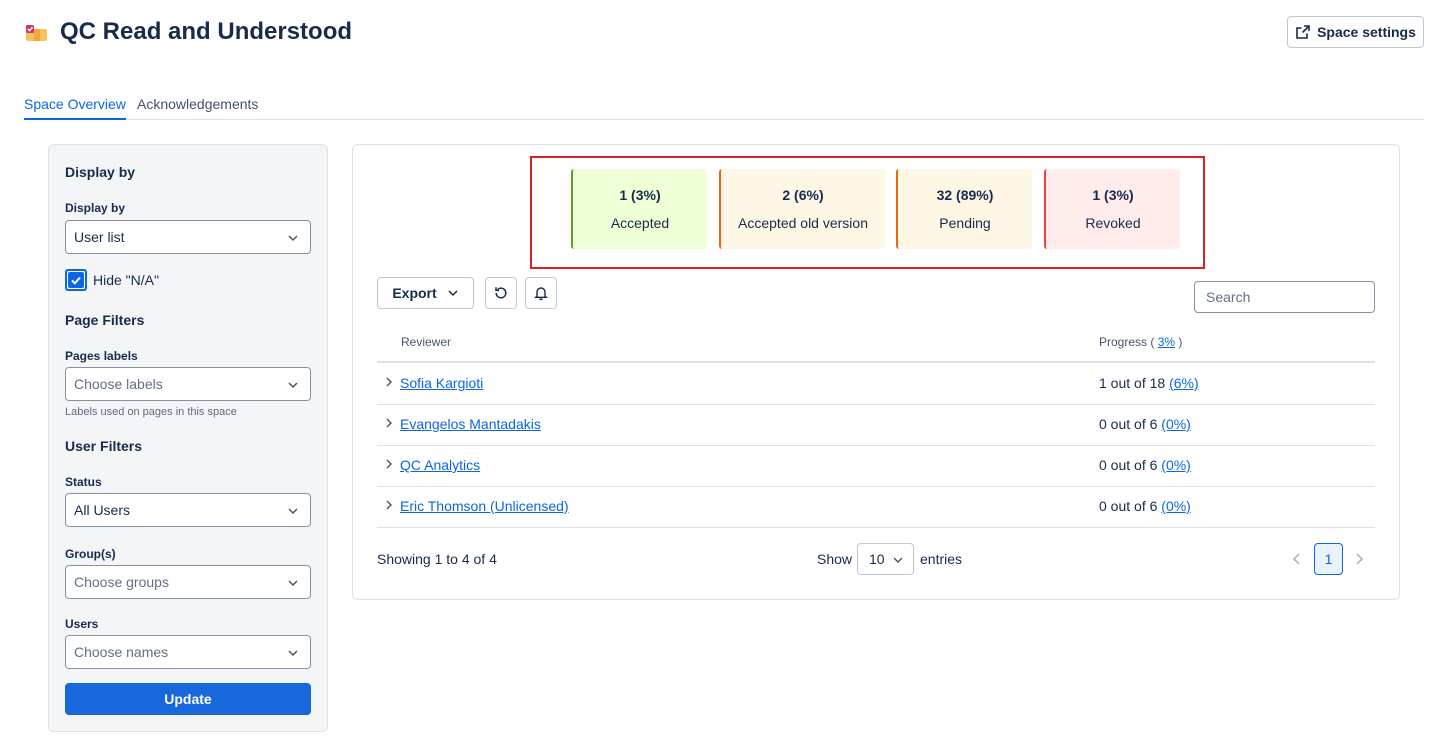 The image size is (1453, 742). I want to click on hide-na-row: Hide "N/A", so click(112, 280).